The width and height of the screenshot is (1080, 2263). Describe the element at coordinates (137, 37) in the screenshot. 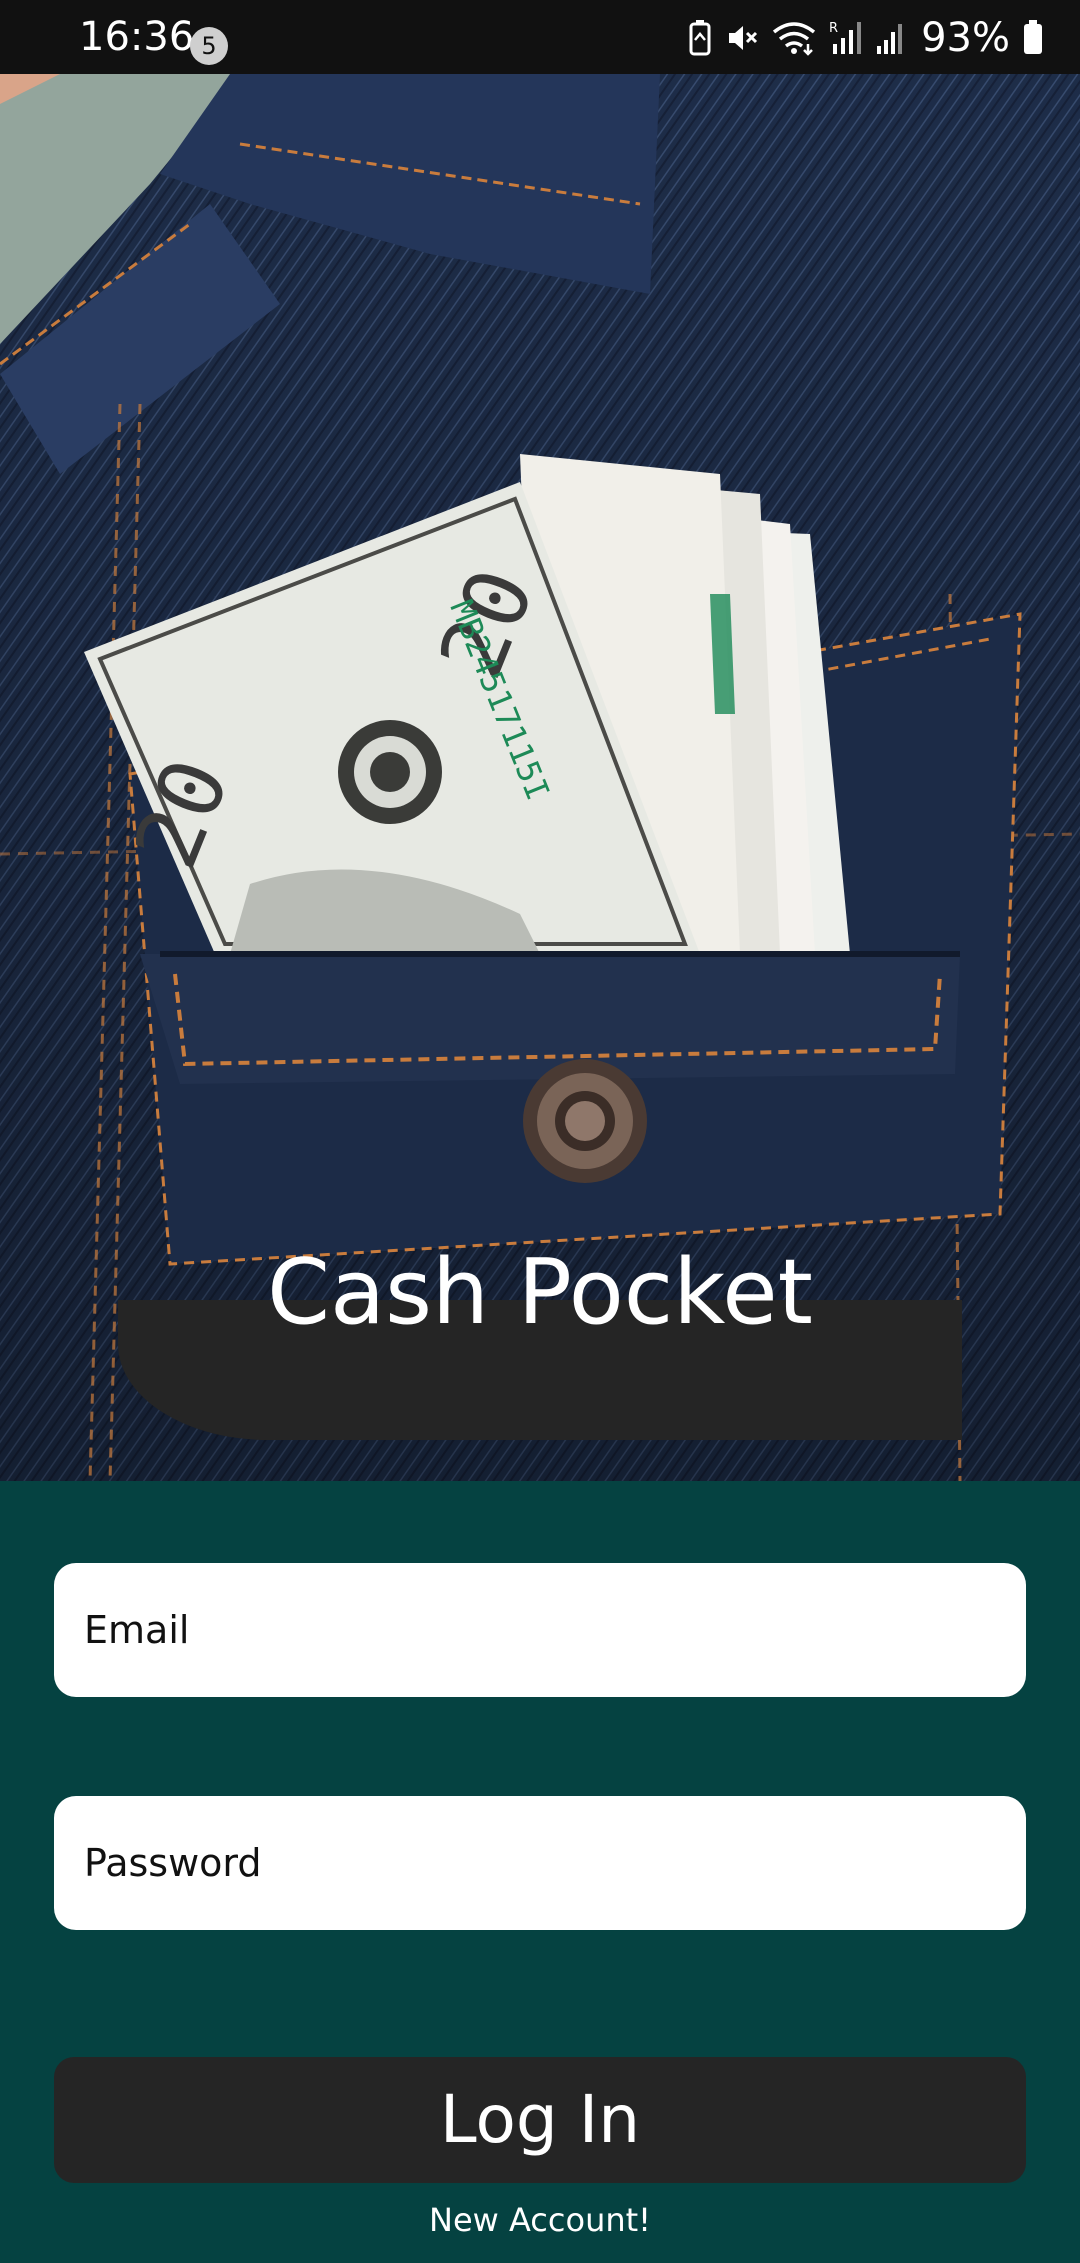

I see `status-time: 16:36` at that location.